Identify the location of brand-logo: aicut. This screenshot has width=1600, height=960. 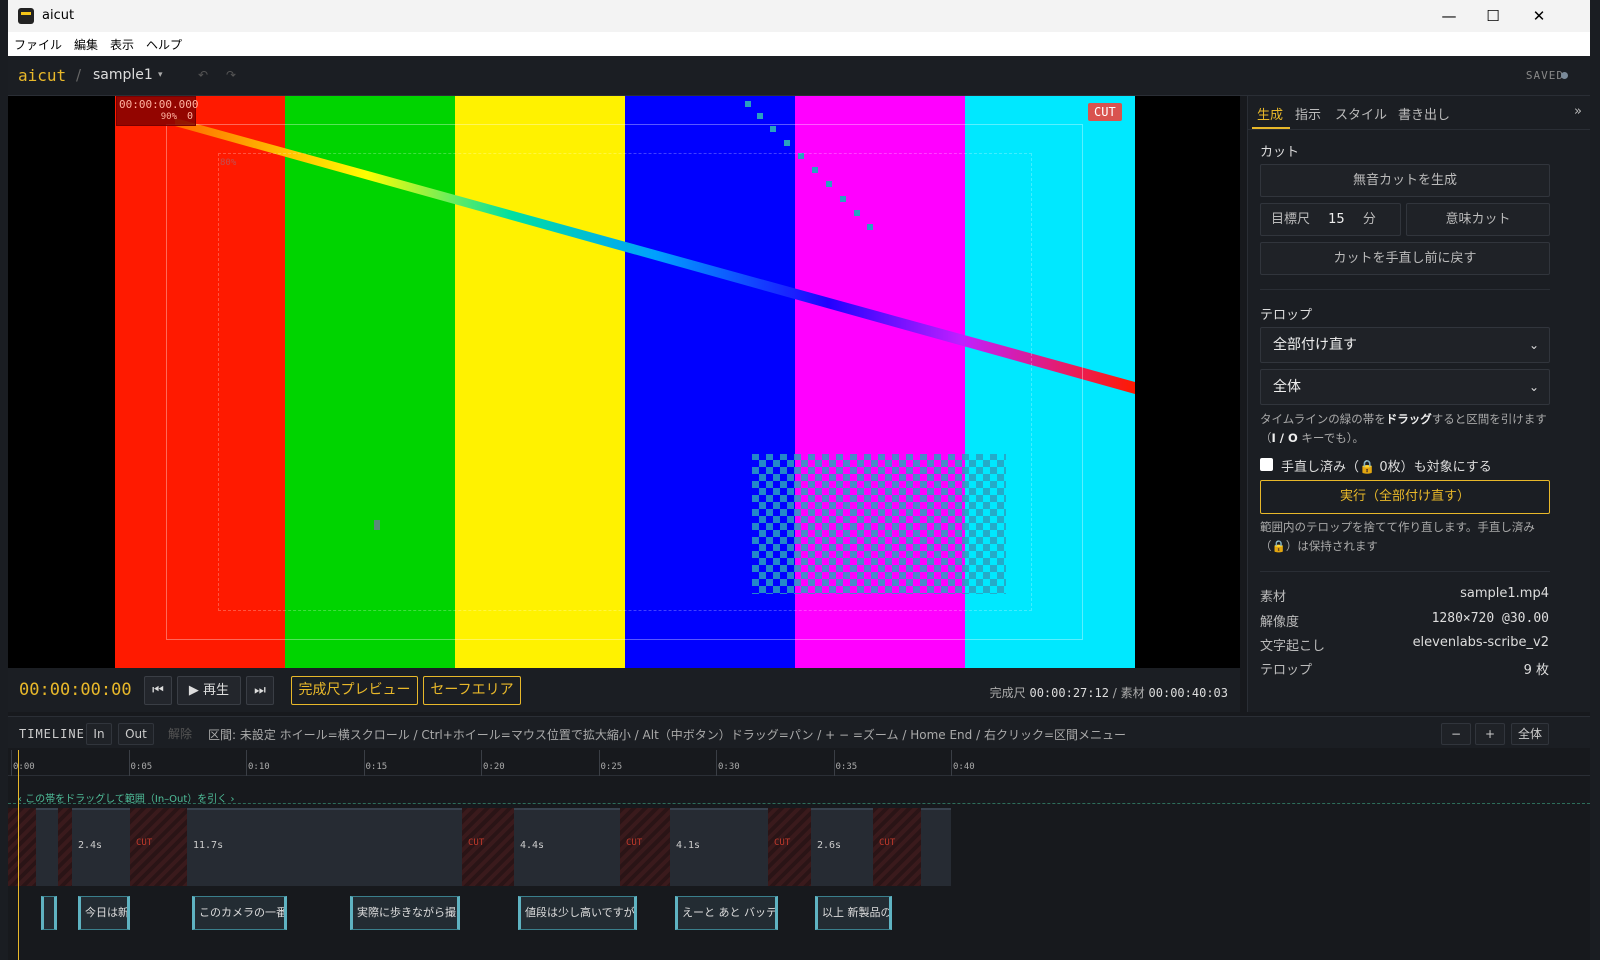
(42, 75).